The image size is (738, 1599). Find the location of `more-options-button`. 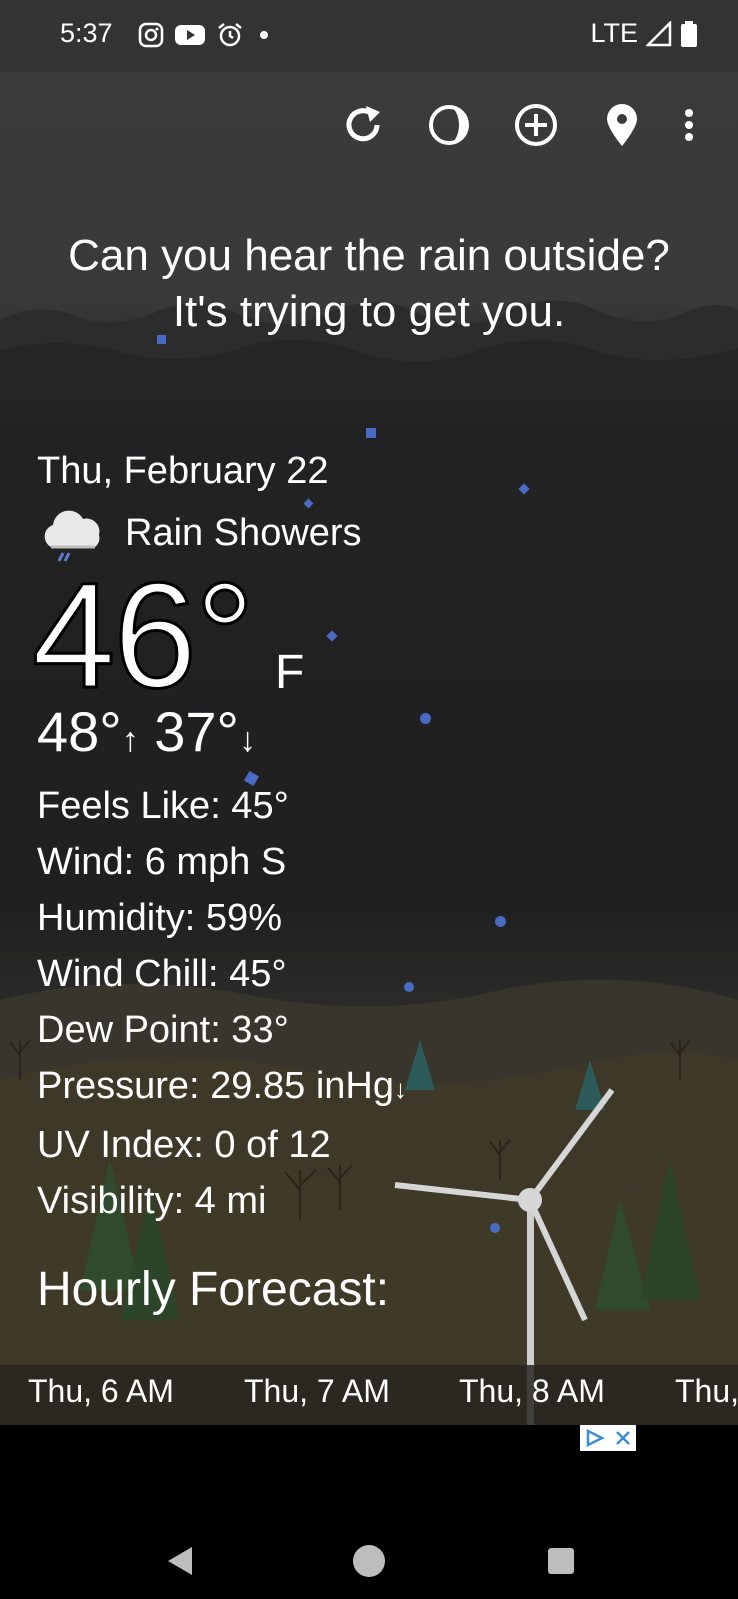

more-options-button is located at coordinates (689, 125).